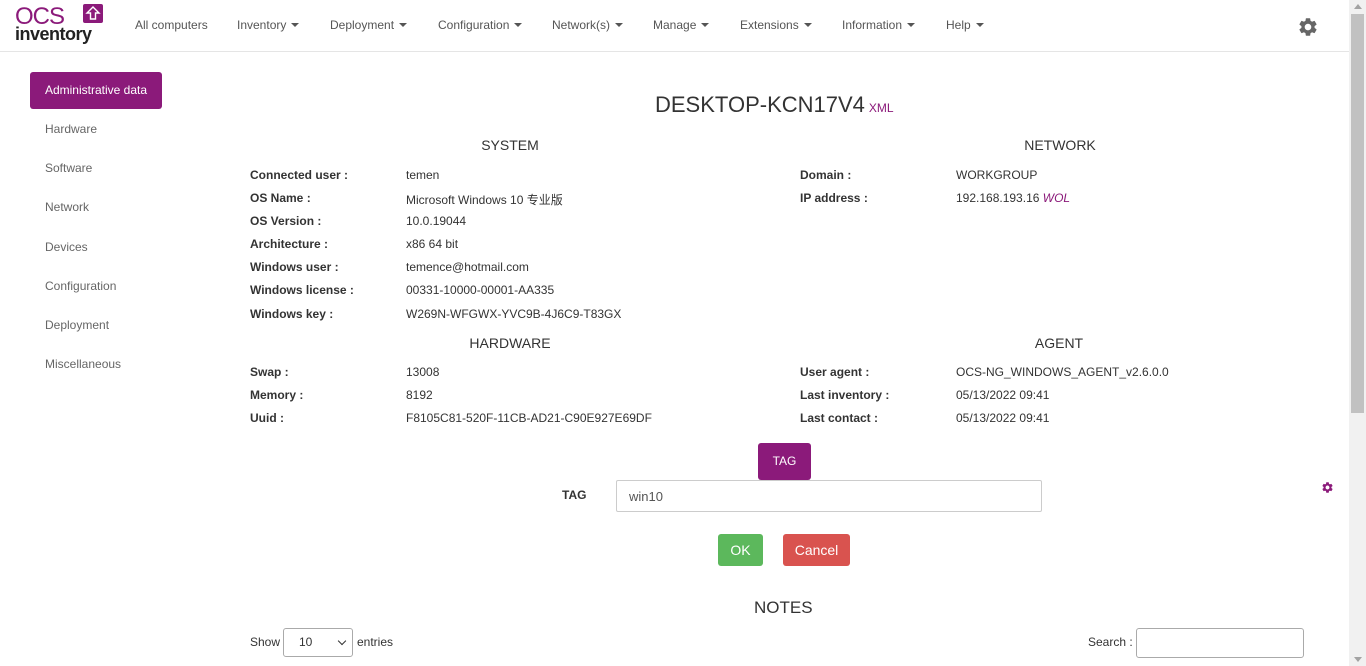  I want to click on system-value: temen, so click(423, 175).